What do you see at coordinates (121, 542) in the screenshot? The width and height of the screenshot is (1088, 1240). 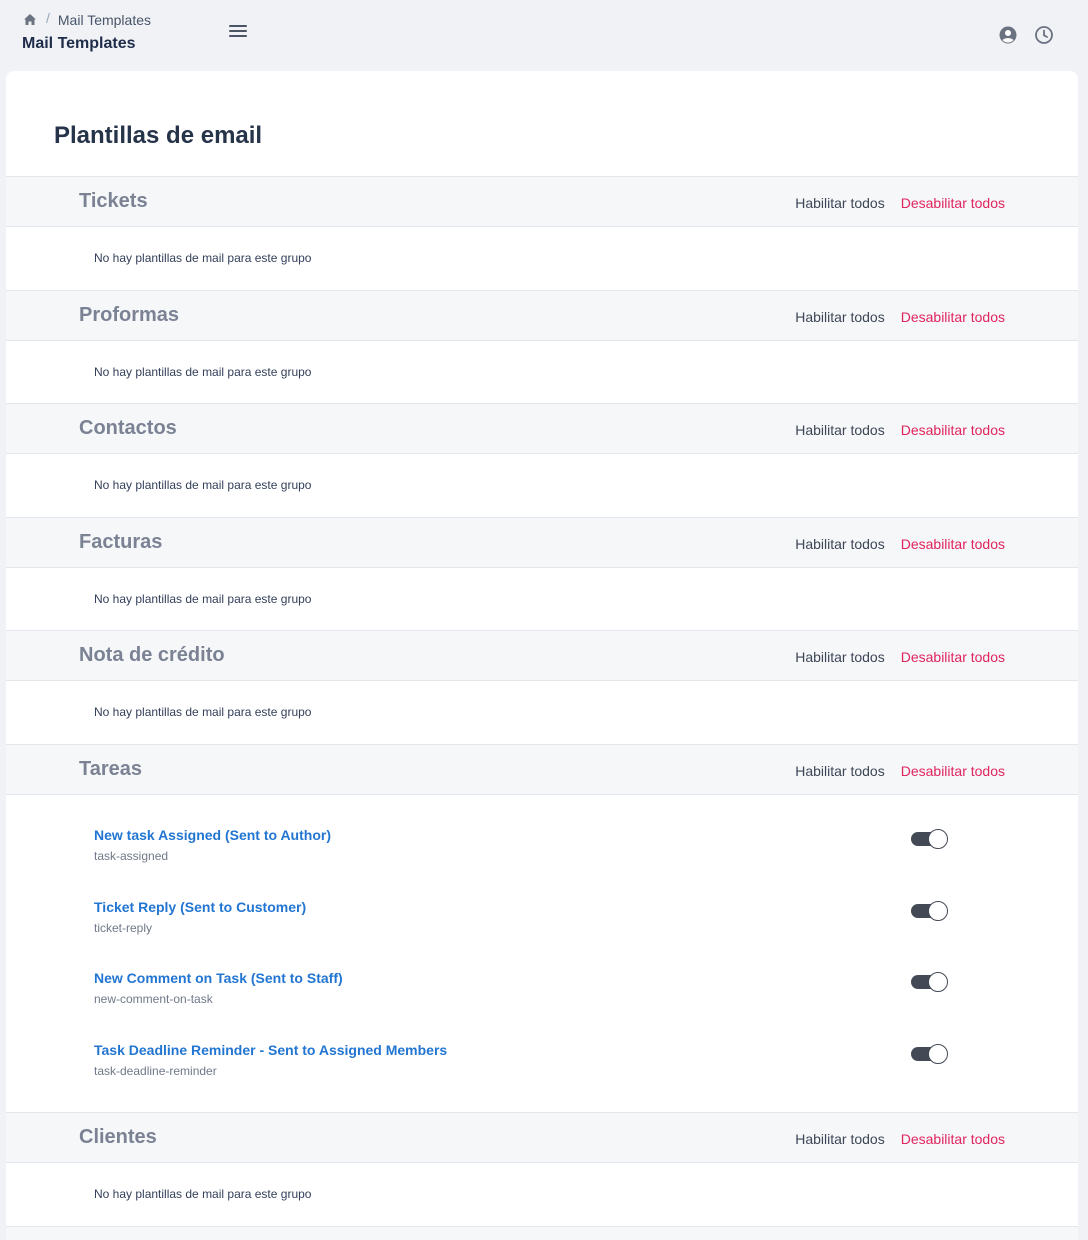 I see `group-name: Facturas` at bounding box center [121, 542].